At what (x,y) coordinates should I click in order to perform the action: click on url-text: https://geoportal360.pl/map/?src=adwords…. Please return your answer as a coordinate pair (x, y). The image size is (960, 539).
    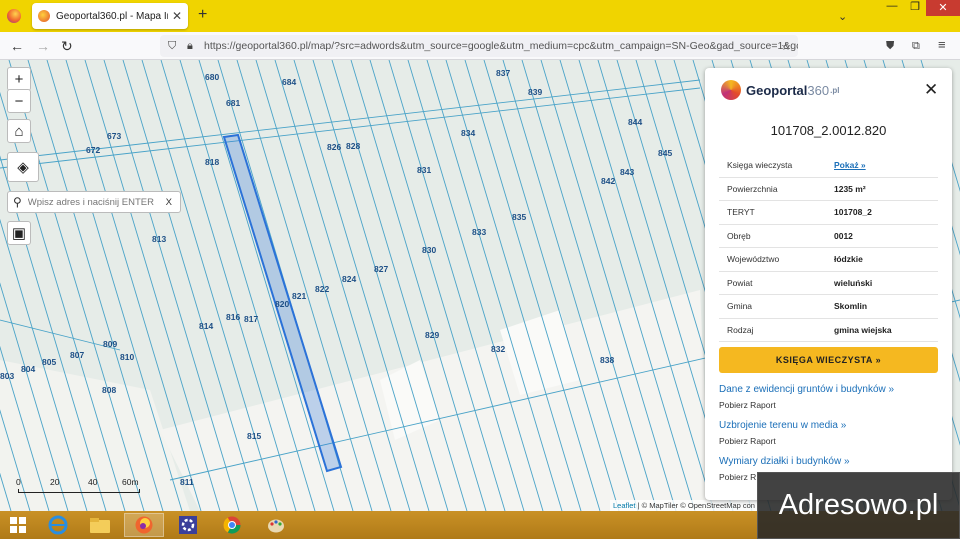
    Looking at the image, I should click on (501, 46).